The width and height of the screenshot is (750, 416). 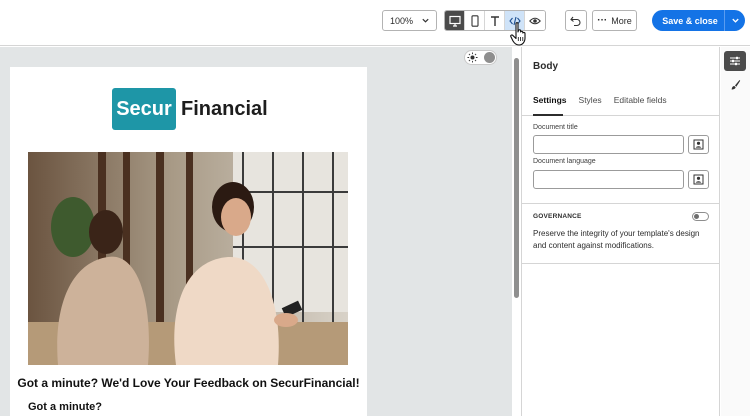 What do you see at coordinates (700, 216) in the screenshot?
I see `governance-toggle` at bounding box center [700, 216].